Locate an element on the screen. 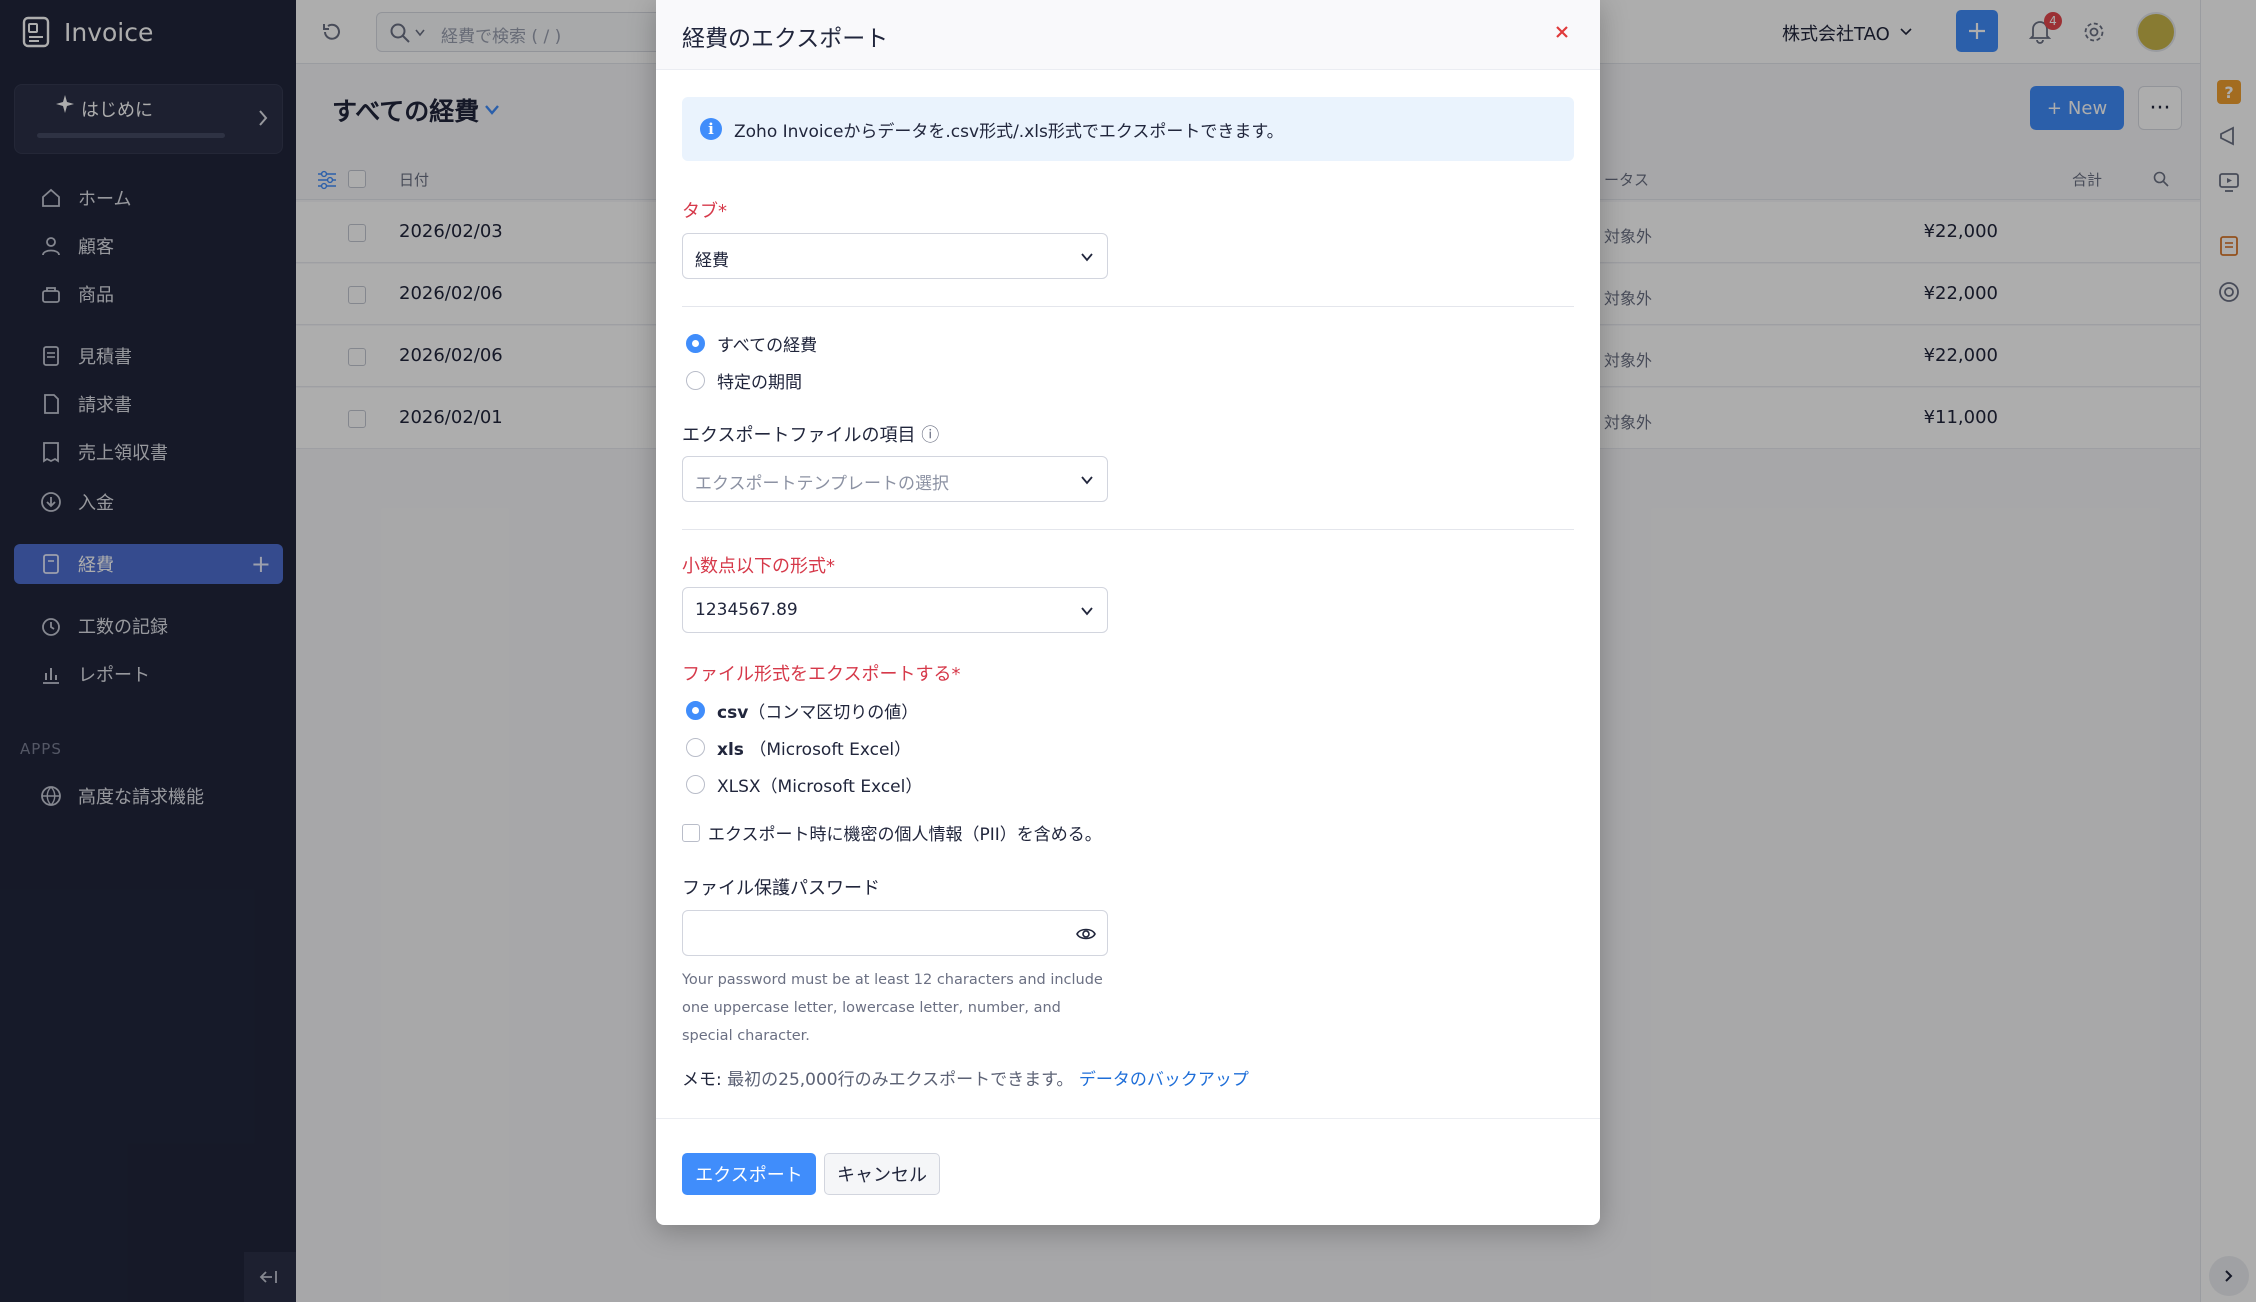 This screenshot has width=2256, height=1302. export-button: エクスポート is located at coordinates (749, 1174).